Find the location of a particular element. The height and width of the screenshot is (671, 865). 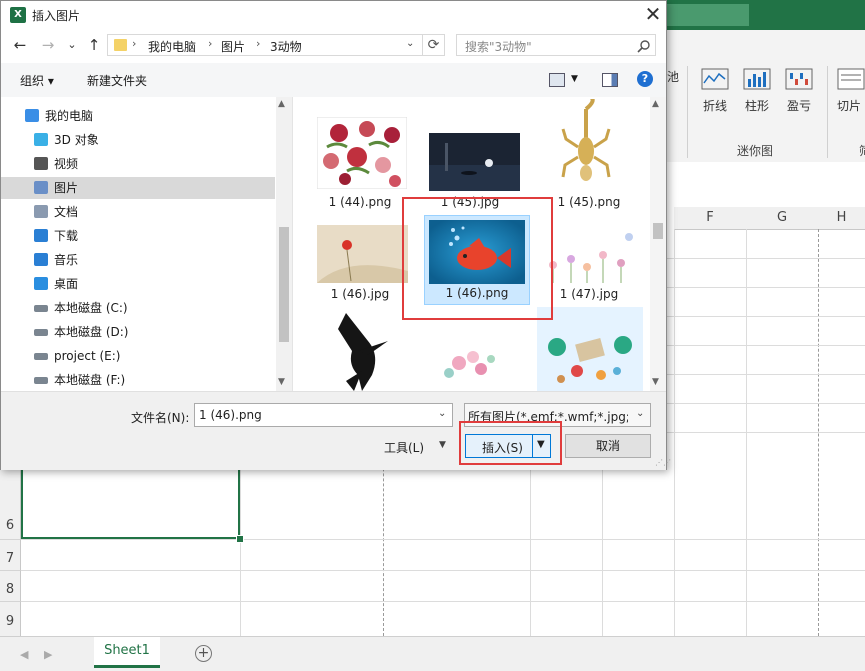

tree-item-desktop: 桌面 is located at coordinates (138, 284).